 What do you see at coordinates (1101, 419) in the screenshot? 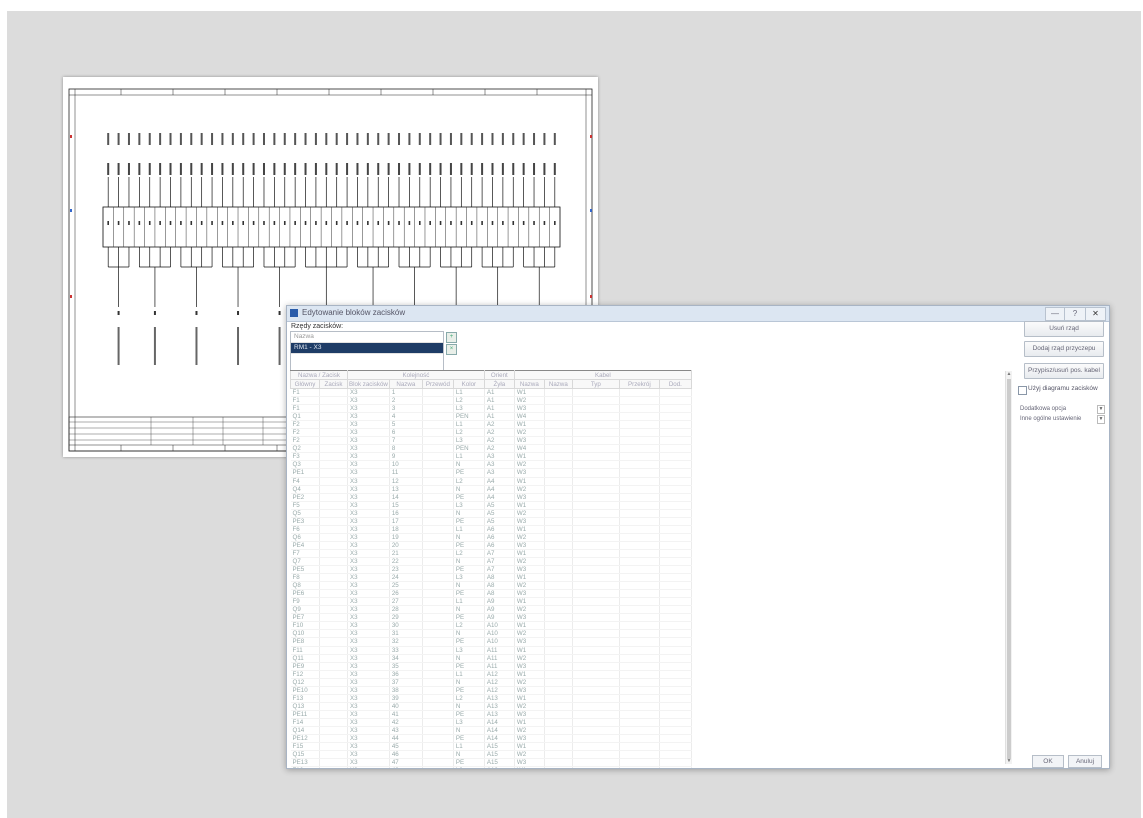
I see `chevron-down-icon: ▼` at bounding box center [1101, 419].